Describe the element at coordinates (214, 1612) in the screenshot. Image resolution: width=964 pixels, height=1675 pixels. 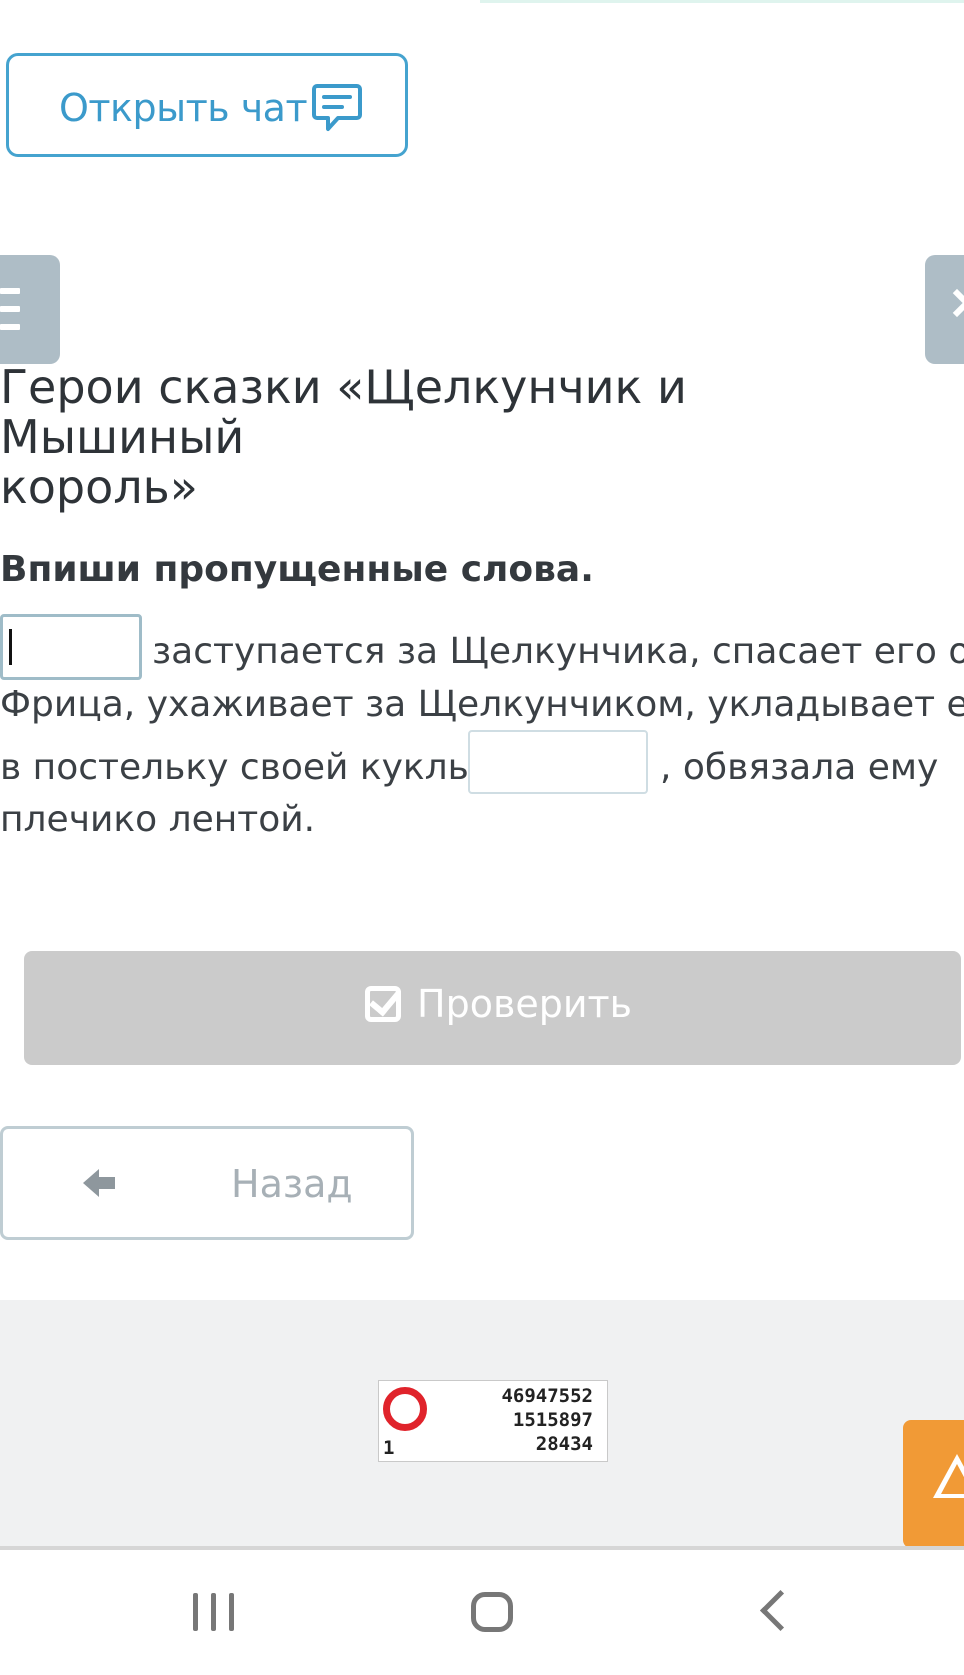
I see `recent-apps-icon` at that location.